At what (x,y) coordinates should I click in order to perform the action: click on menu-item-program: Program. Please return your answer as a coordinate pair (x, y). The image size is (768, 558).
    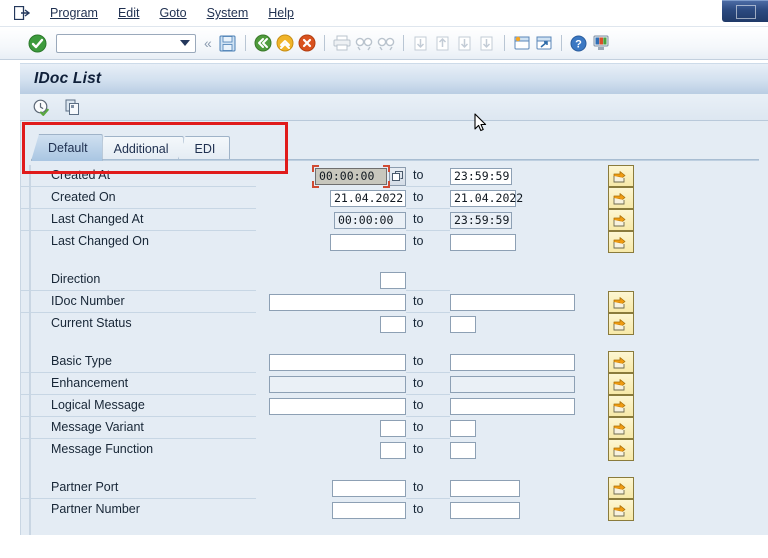
    Looking at the image, I should click on (74, 13).